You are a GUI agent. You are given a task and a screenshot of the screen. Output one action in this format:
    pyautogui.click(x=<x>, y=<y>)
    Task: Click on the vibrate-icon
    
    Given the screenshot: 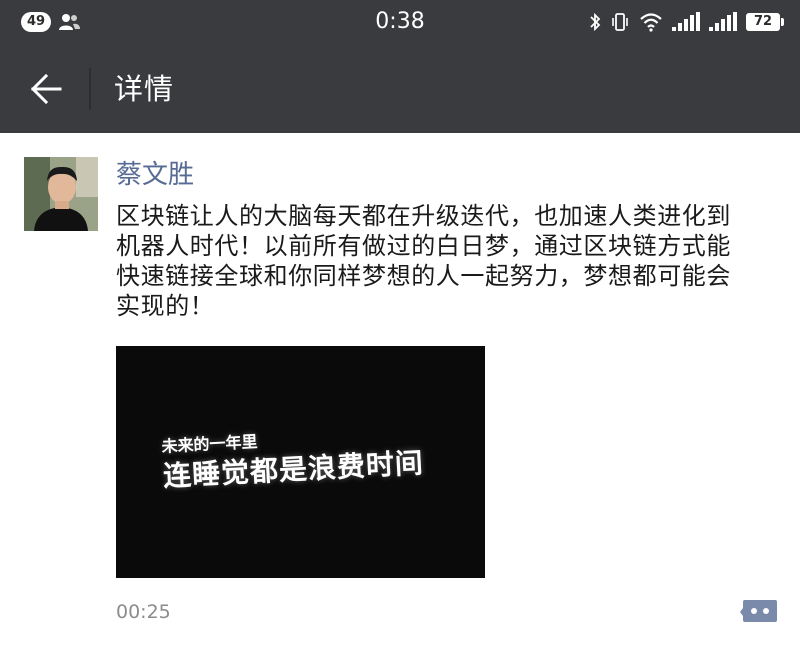 What is the action you would take?
    pyautogui.click(x=620, y=22)
    